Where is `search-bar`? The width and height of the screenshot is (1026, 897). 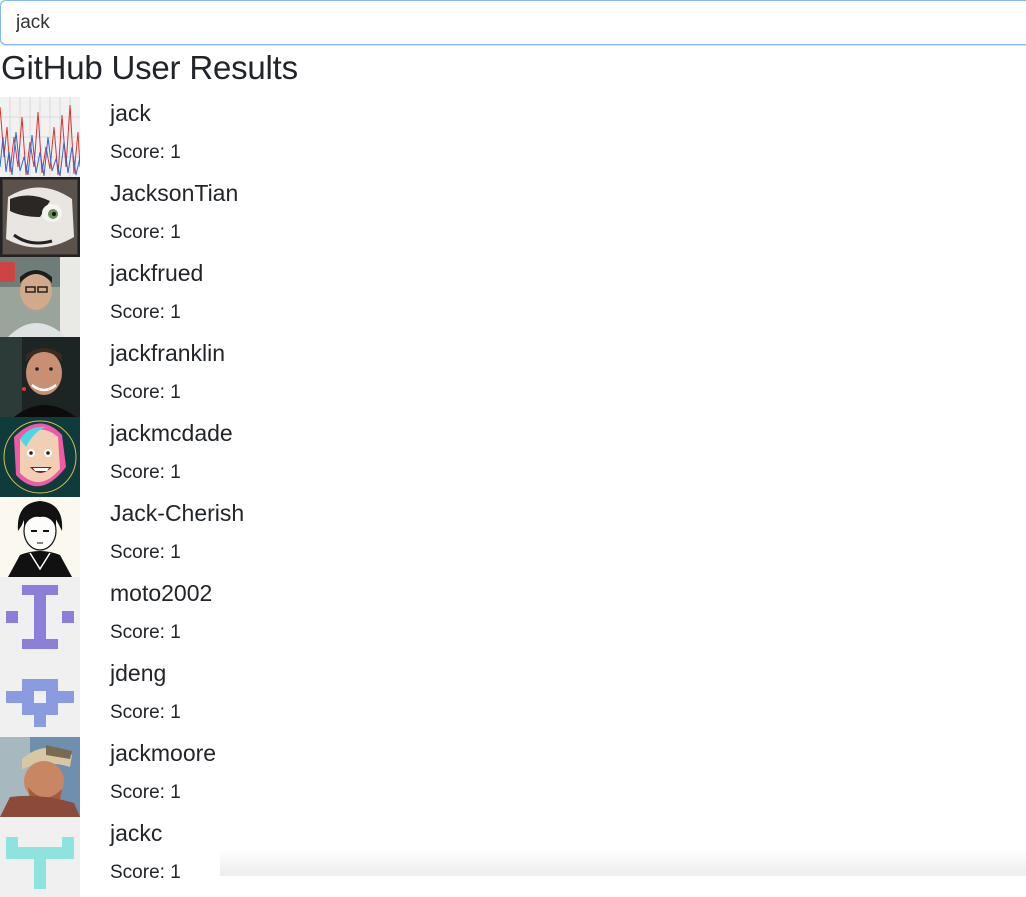 search-bar is located at coordinates (513, 23).